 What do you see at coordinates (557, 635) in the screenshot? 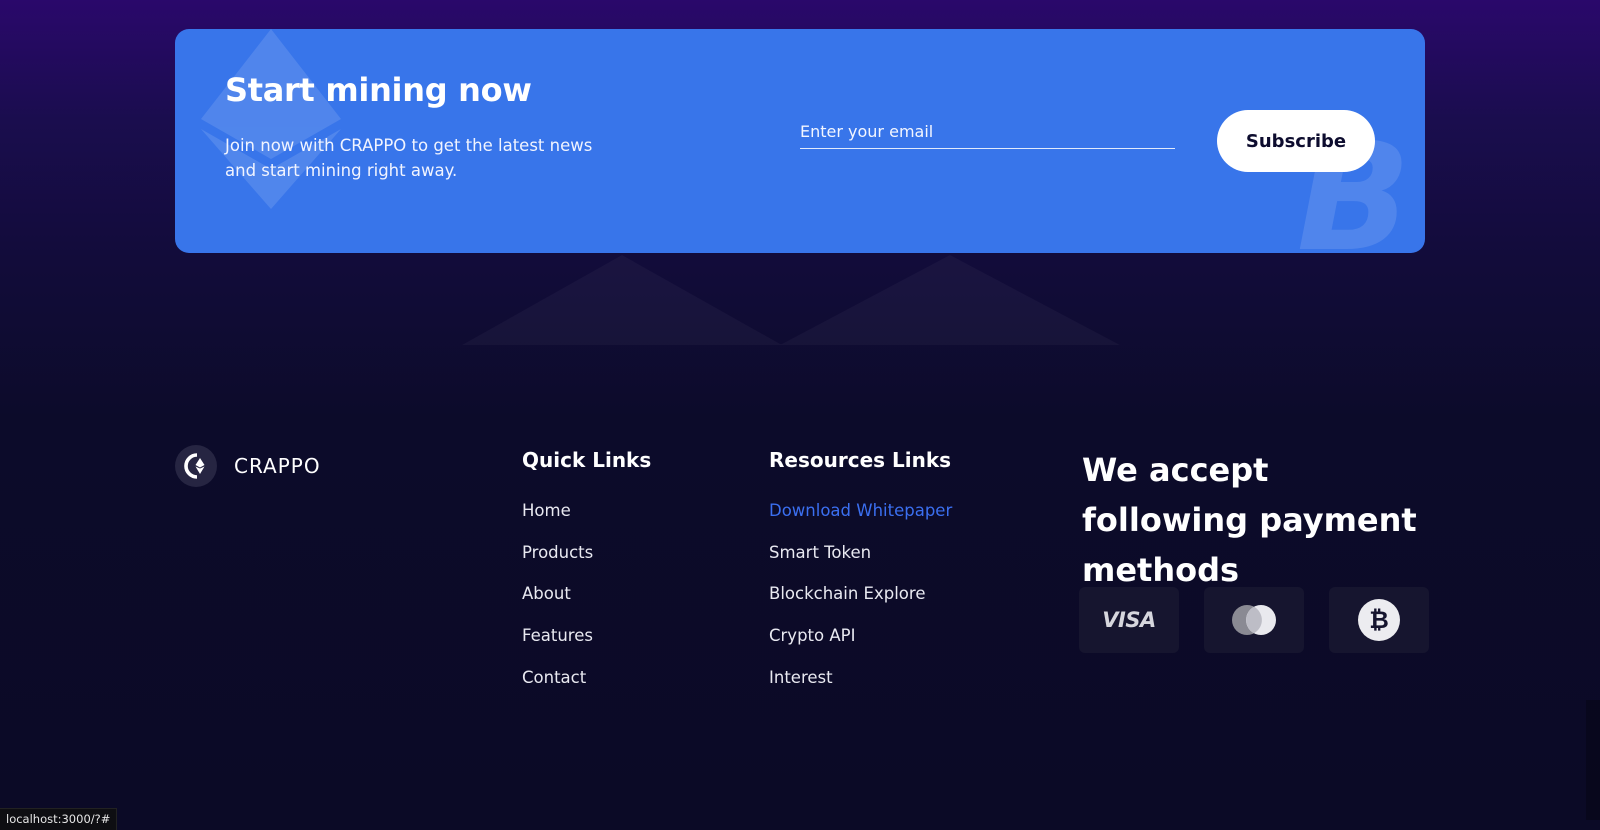
I see `quick-link-features: Features` at bounding box center [557, 635].